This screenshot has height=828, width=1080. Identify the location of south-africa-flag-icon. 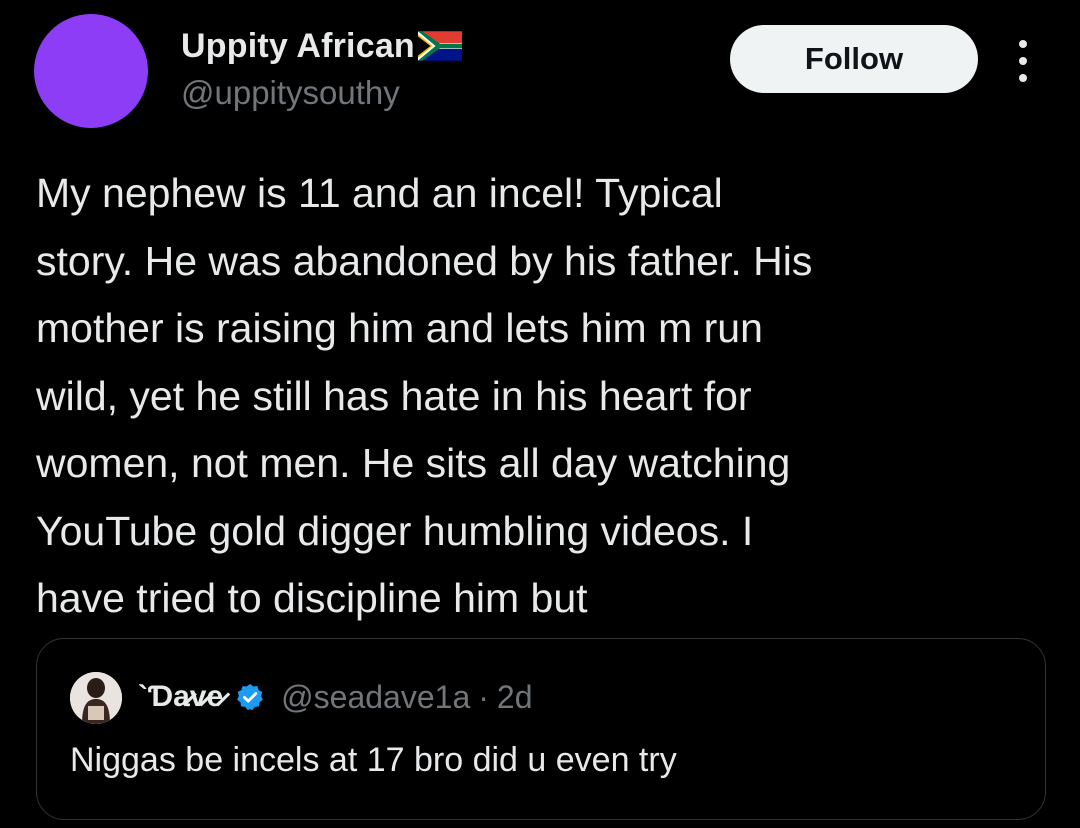
(439, 46).